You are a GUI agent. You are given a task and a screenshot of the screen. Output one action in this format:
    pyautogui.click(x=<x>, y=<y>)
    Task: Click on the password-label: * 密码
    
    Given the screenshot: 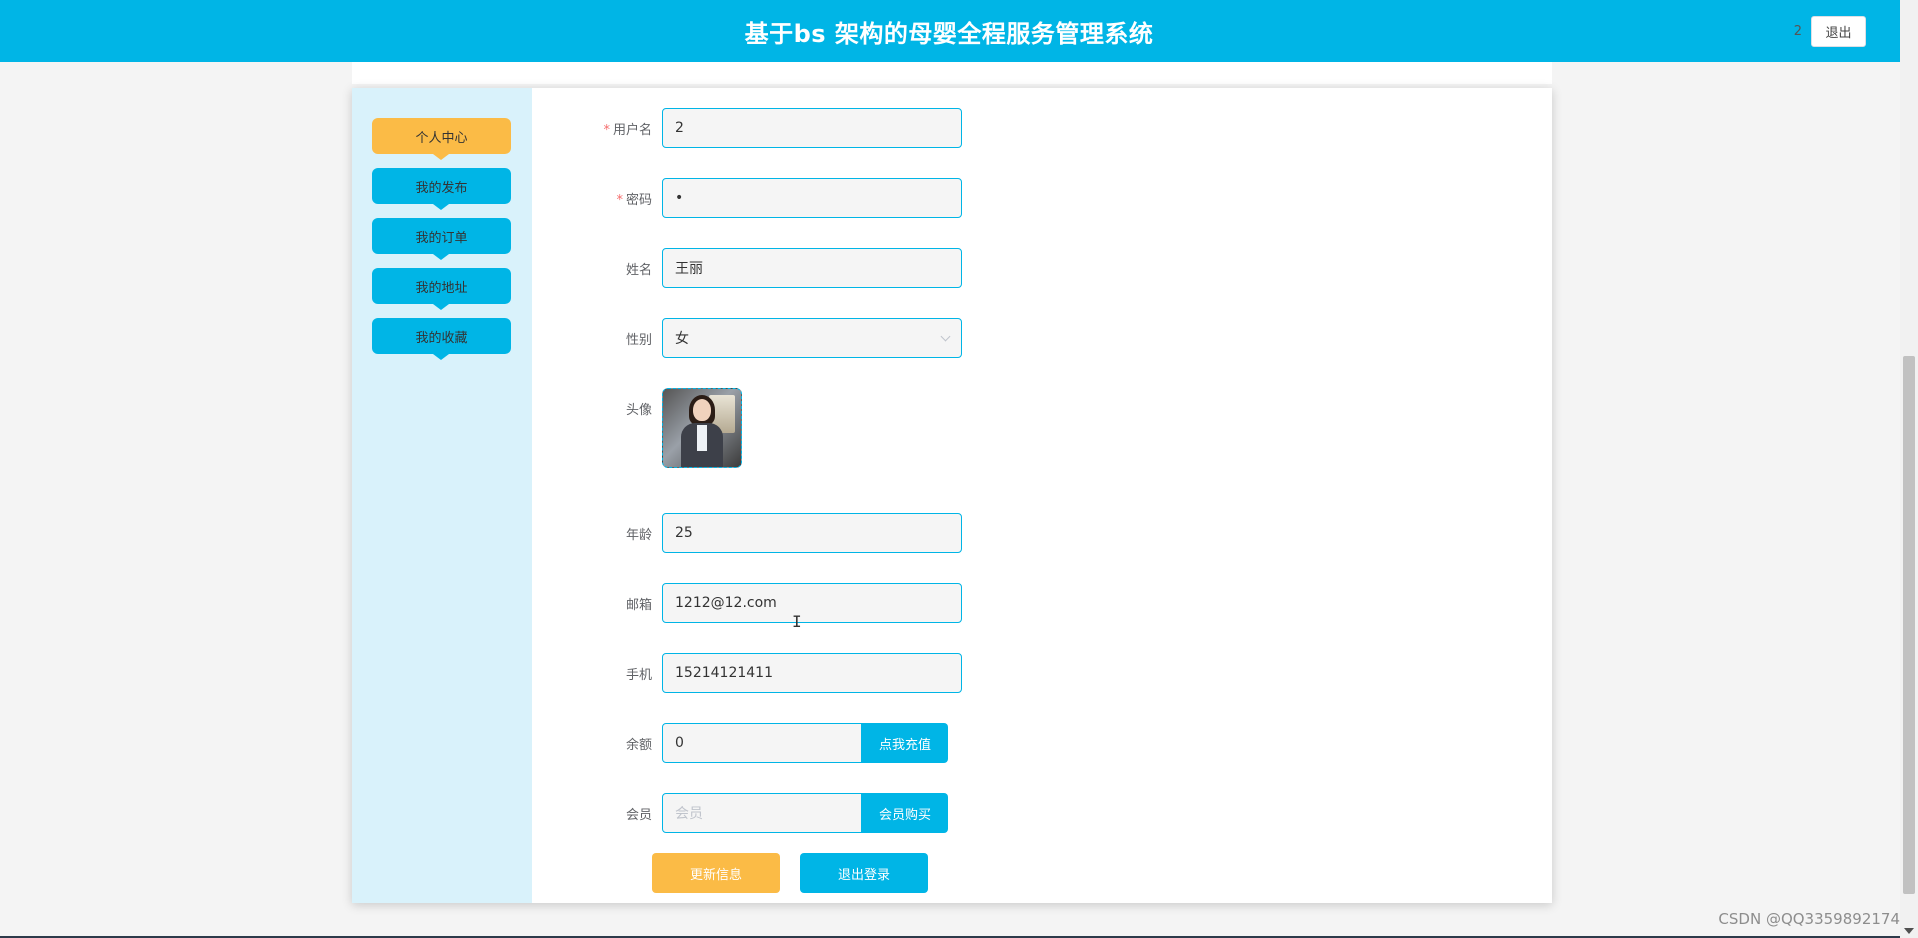 What is the action you would take?
    pyautogui.click(x=502, y=198)
    